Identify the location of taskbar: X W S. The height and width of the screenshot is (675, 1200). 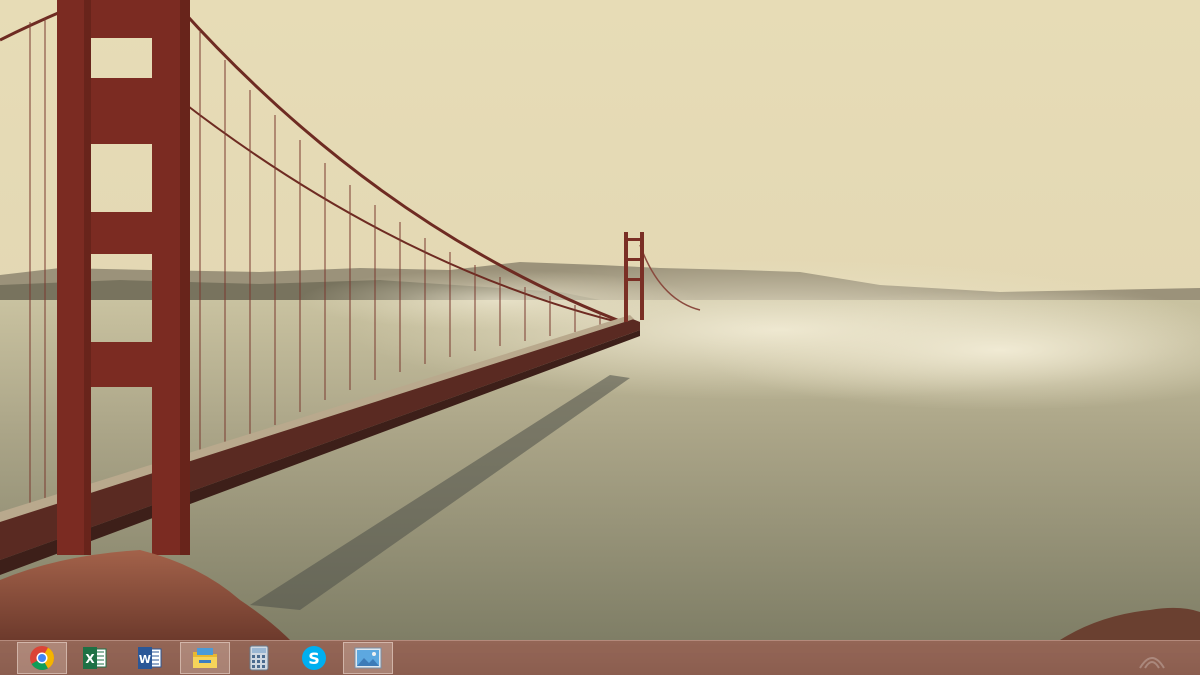
(600, 657).